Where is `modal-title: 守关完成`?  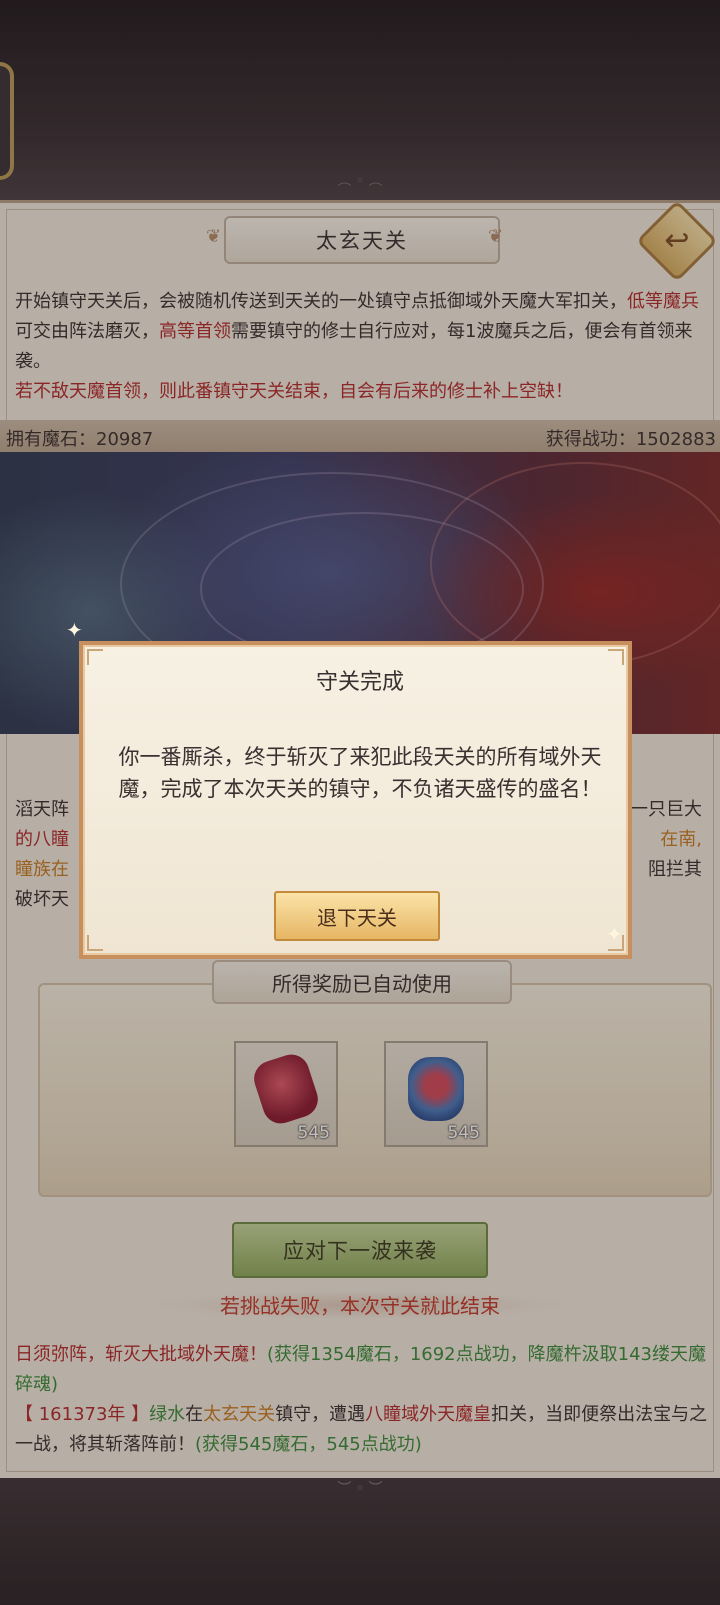
modal-title: 守关完成 is located at coordinates (359, 682).